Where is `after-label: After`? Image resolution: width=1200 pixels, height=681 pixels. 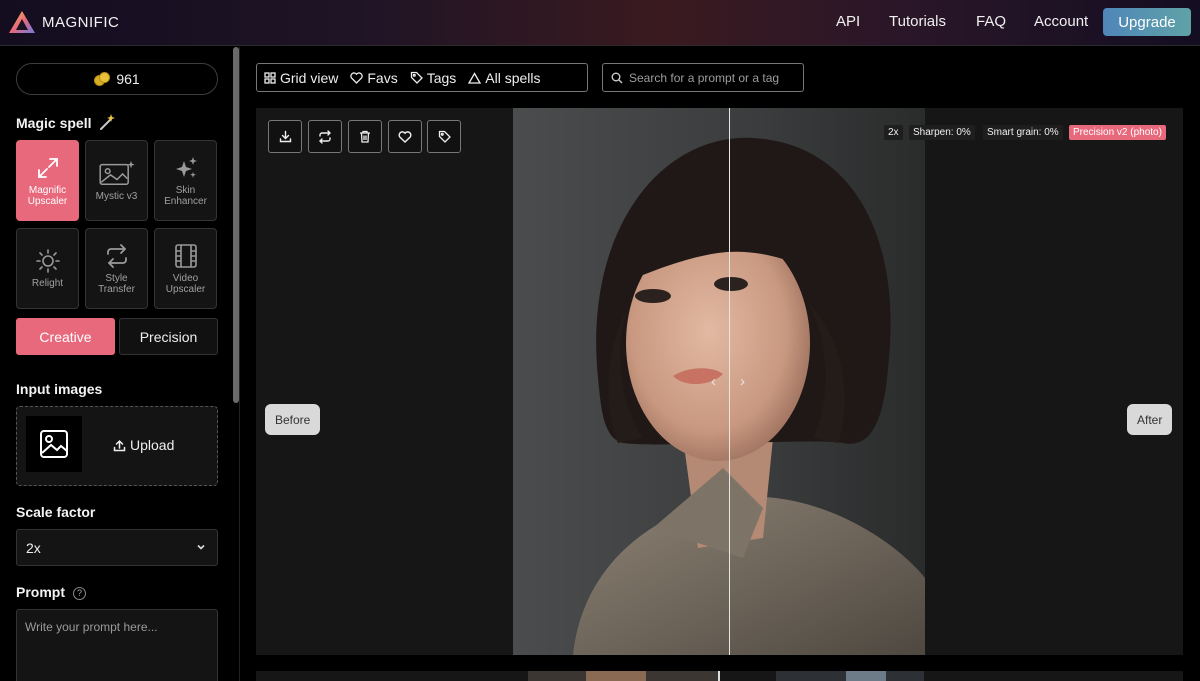
after-label: After is located at coordinates (1150, 419).